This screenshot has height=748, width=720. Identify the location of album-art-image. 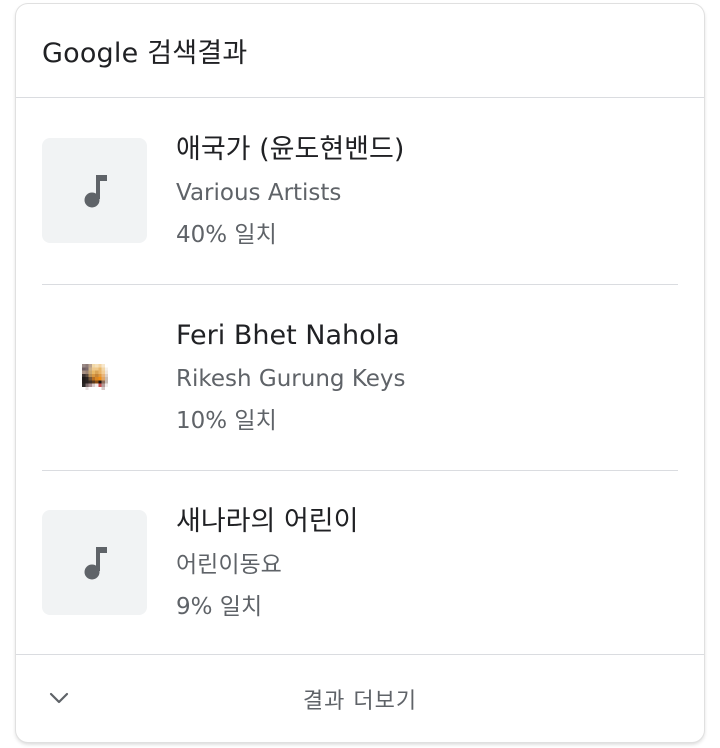
(94, 376).